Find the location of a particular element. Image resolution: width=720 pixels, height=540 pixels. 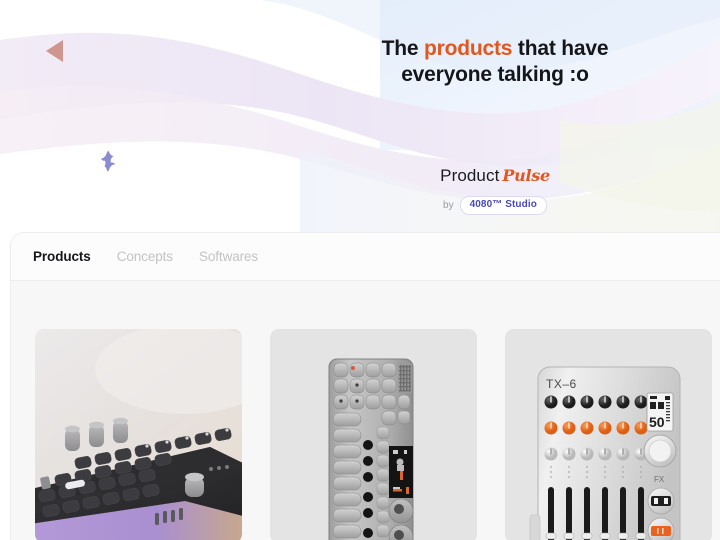

tab-bar: Products Concepts Softwares is located at coordinates (365, 257).